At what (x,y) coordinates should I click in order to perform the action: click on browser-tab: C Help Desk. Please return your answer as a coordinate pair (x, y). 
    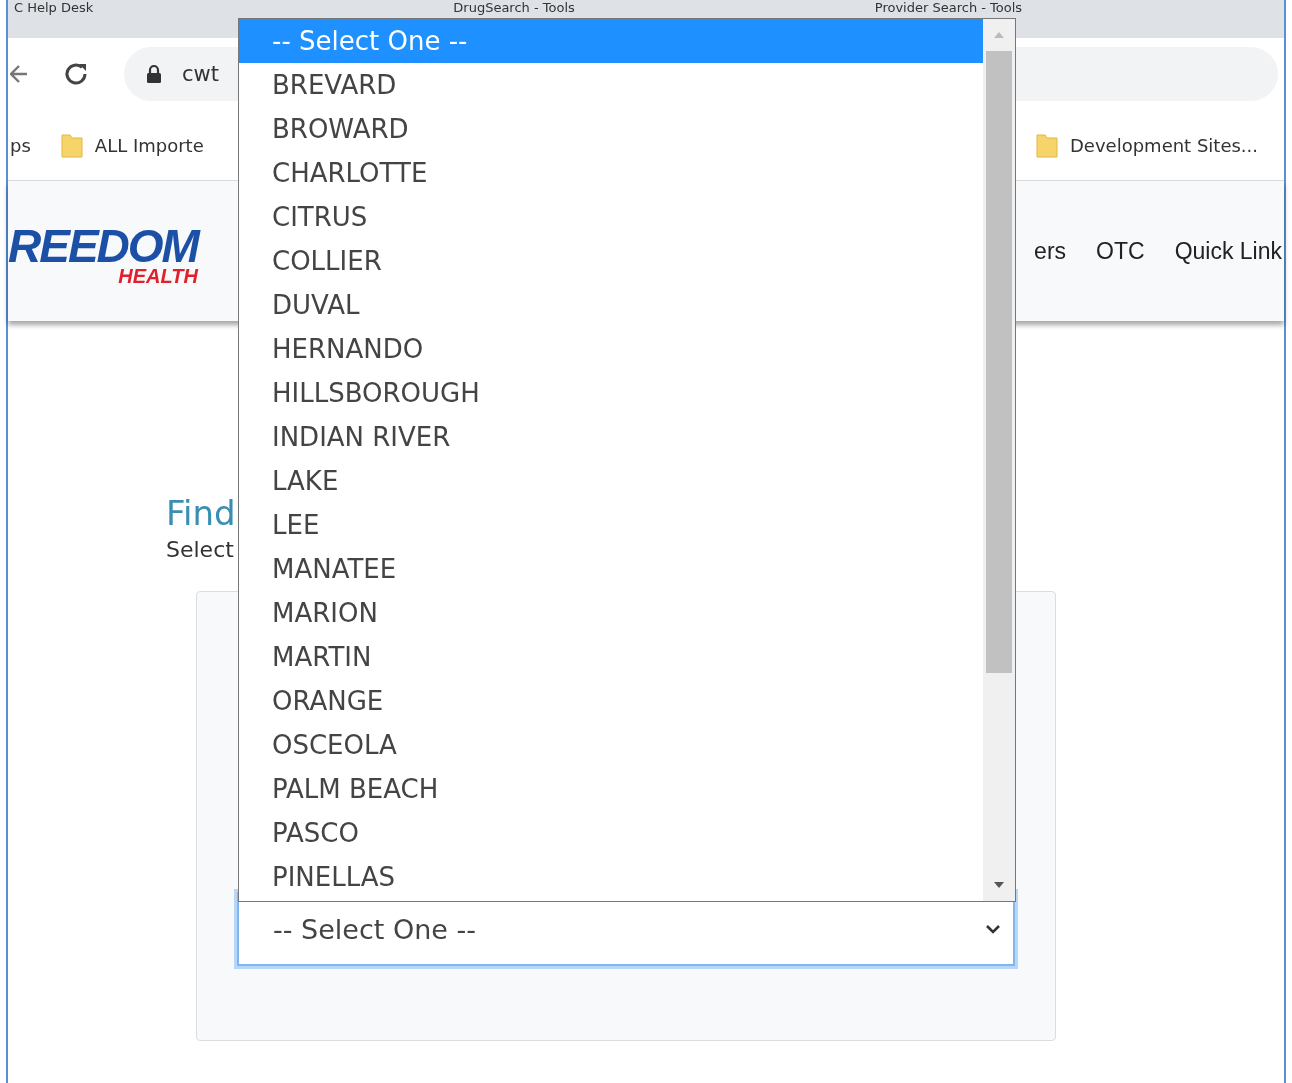
    Looking at the image, I should click on (54, 8).